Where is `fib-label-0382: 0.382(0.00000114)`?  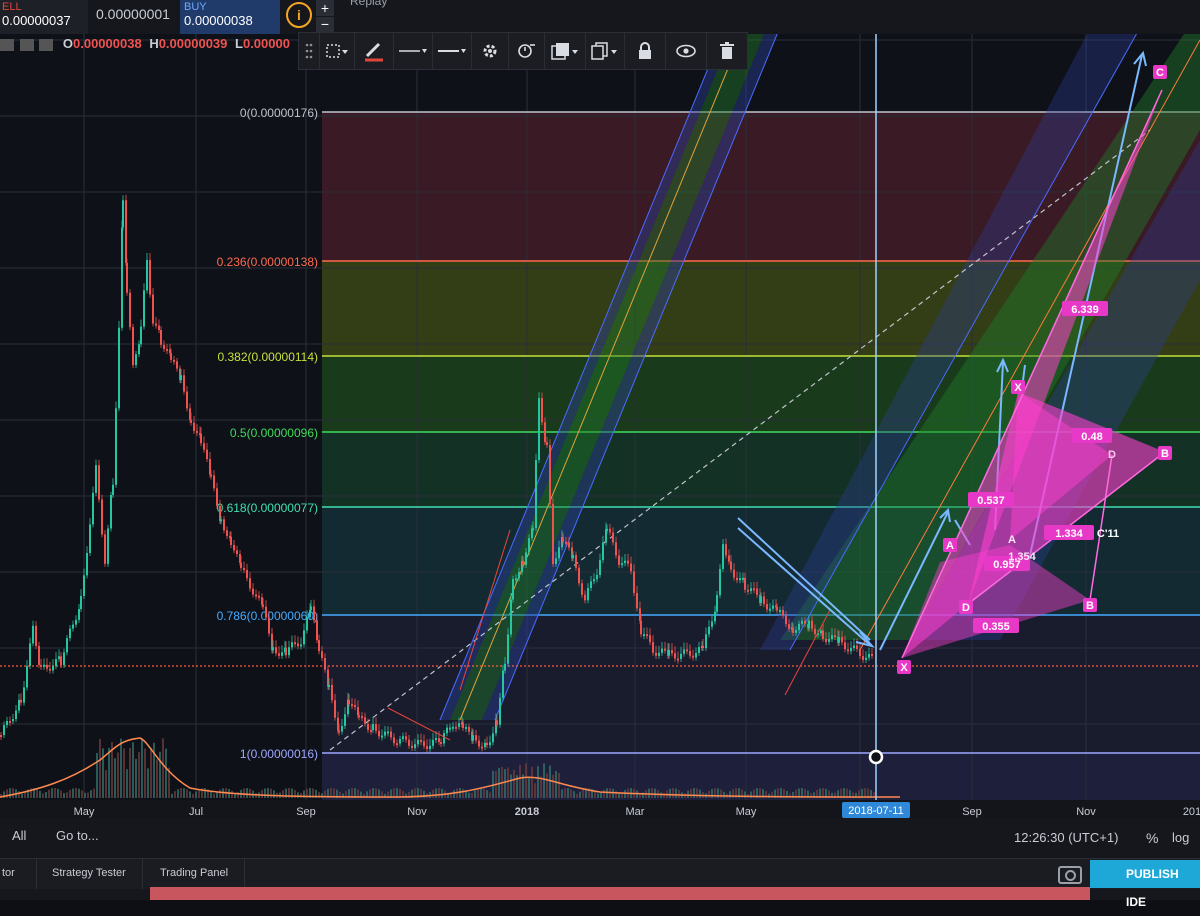
fib-label-0382: 0.382(0.00000114) is located at coordinates (267, 357).